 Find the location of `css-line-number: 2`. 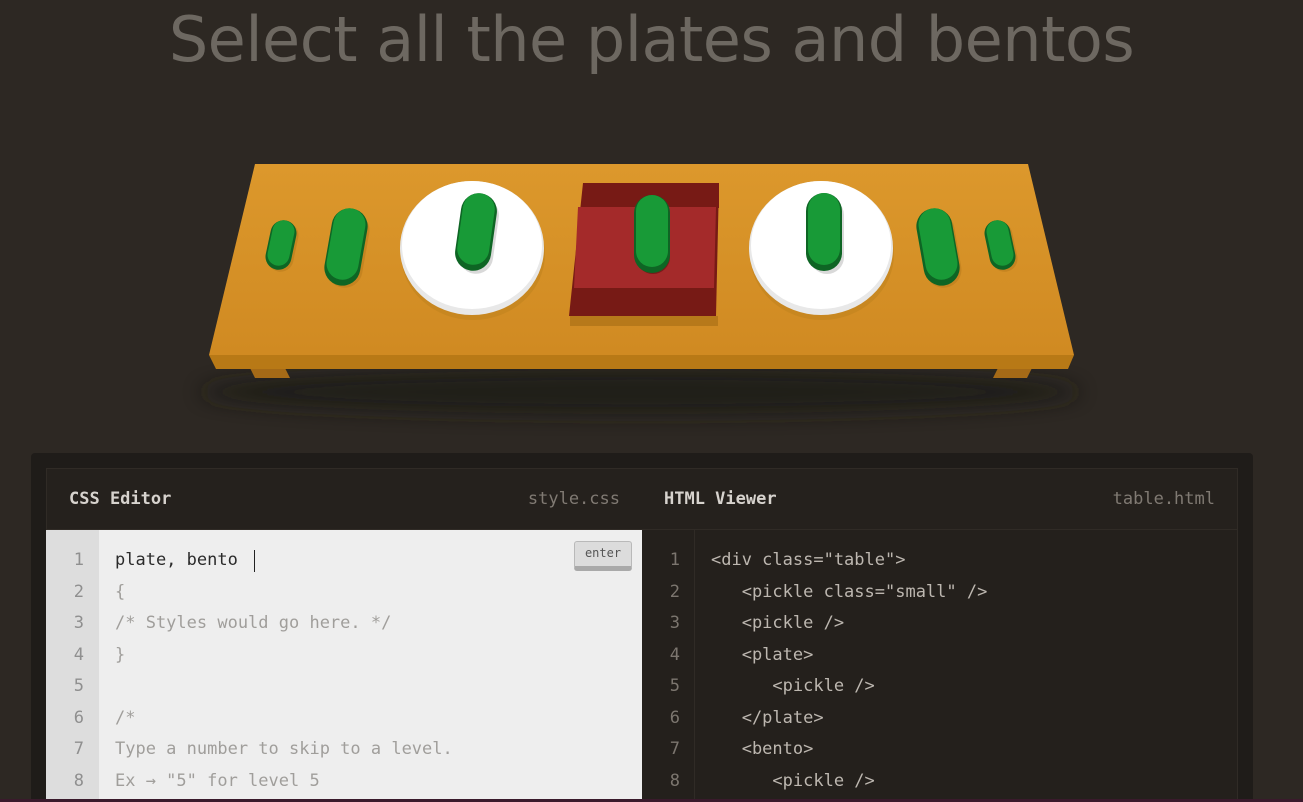

css-line-number: 2 is located at coordinates (78, 592).